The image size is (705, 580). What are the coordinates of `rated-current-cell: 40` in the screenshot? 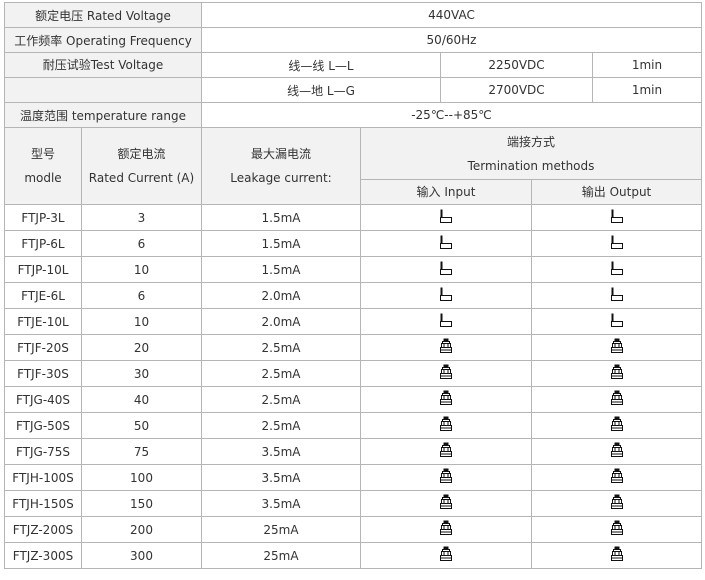 It's located at (141, 399).